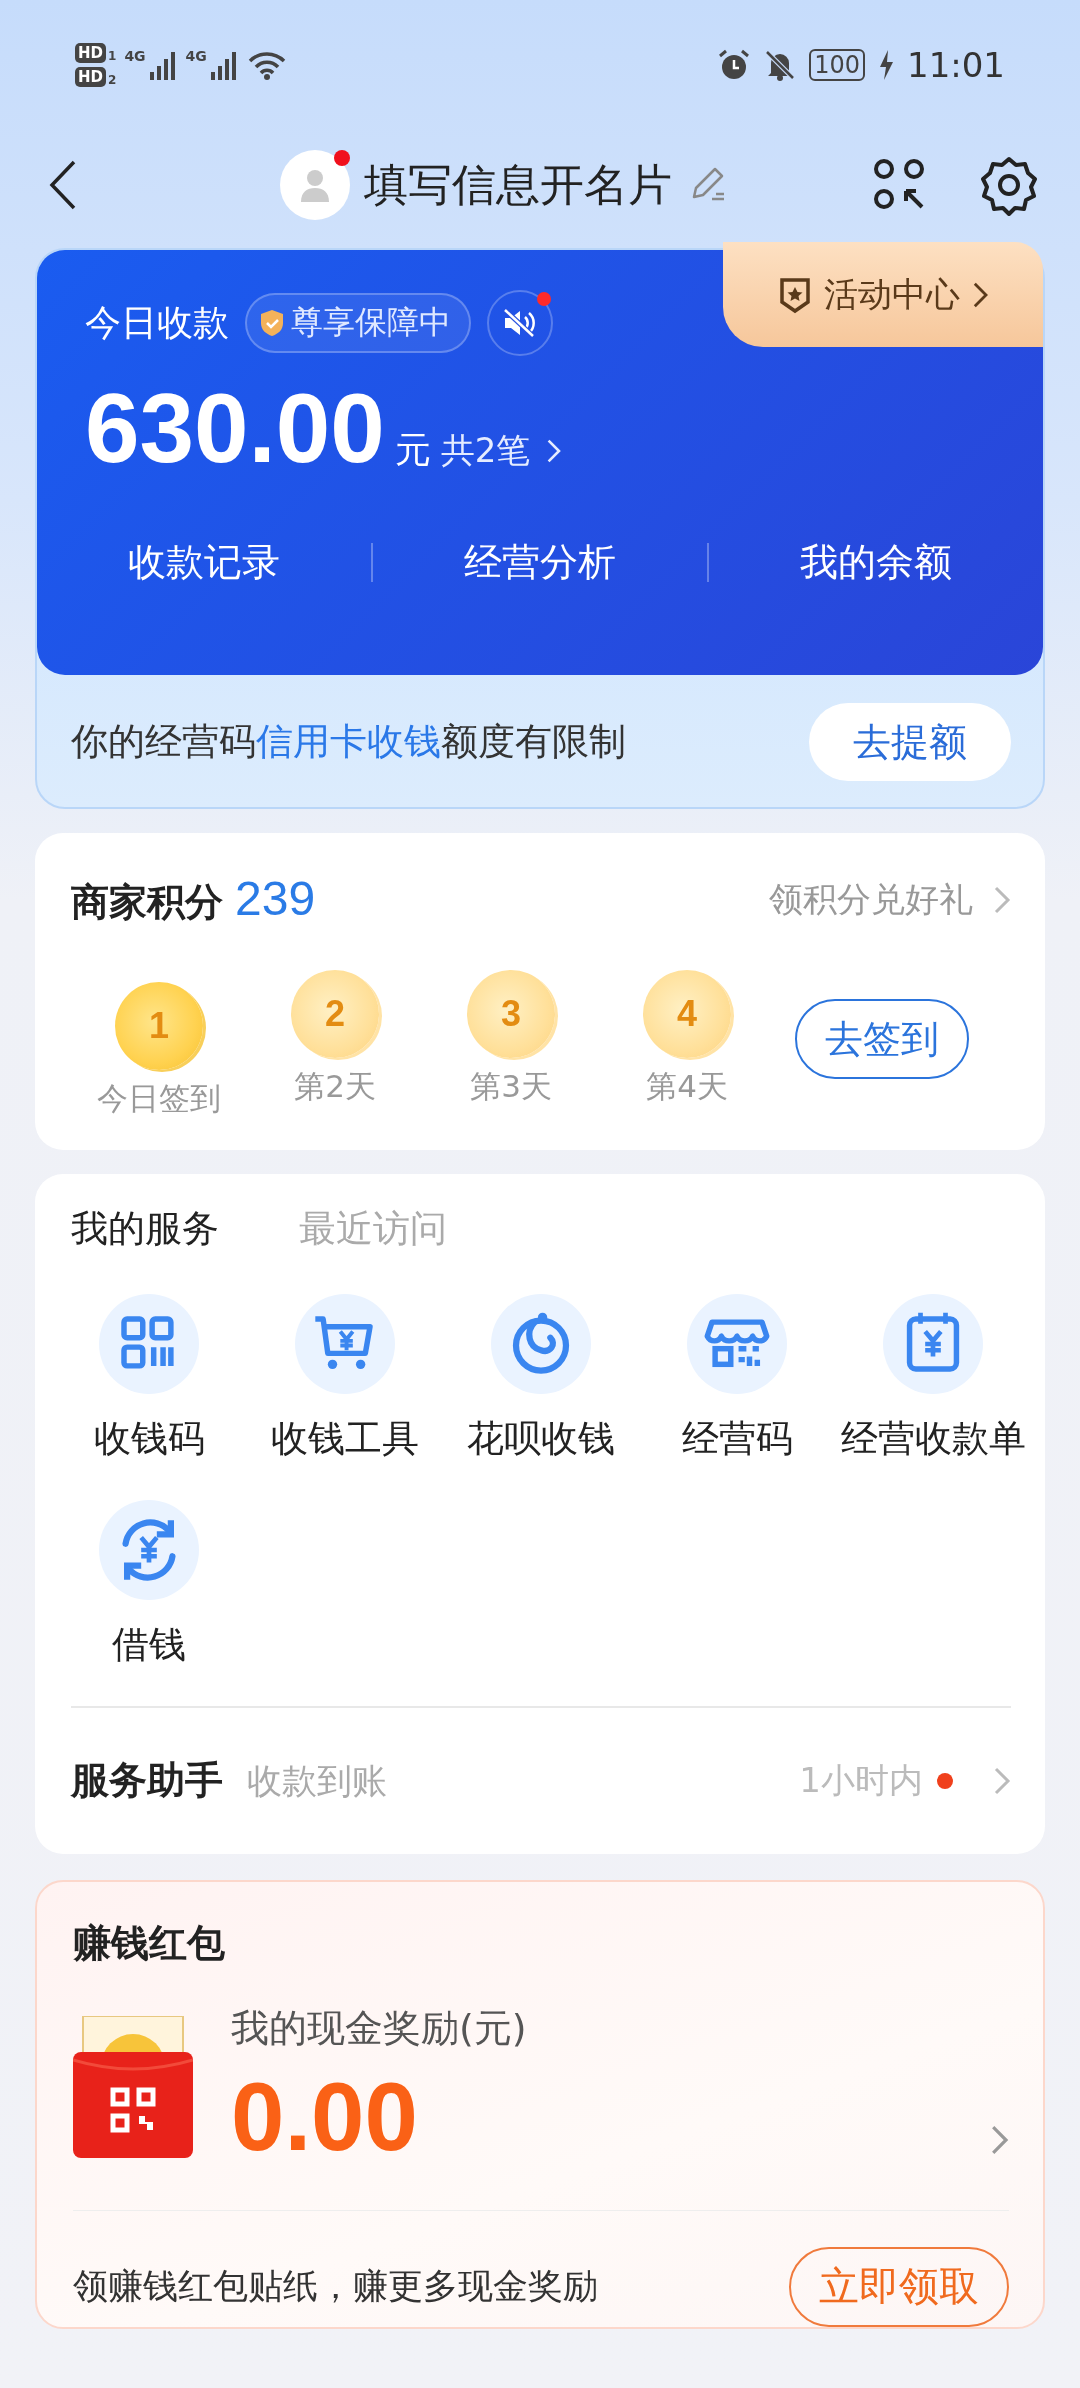 The height and width of the screenshot is (2388, 1080). Describe the element at coordinates (518, 184) in the screenshot. I see `page-title: 填写信息开名片` at that location.